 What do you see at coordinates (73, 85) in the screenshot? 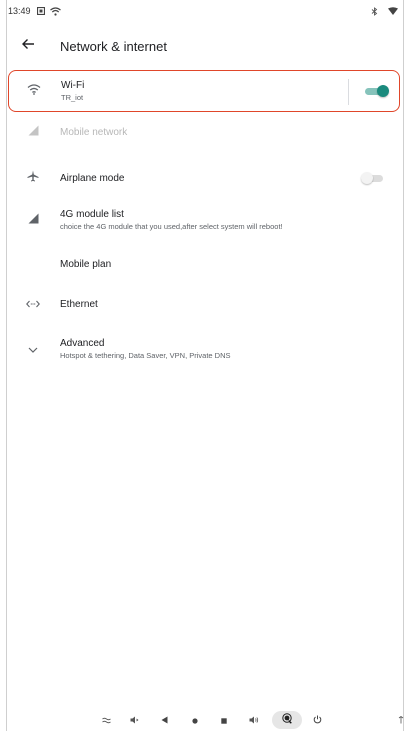
I see `wifi-title: Wi-Fi` at bounding box center [73, 85].